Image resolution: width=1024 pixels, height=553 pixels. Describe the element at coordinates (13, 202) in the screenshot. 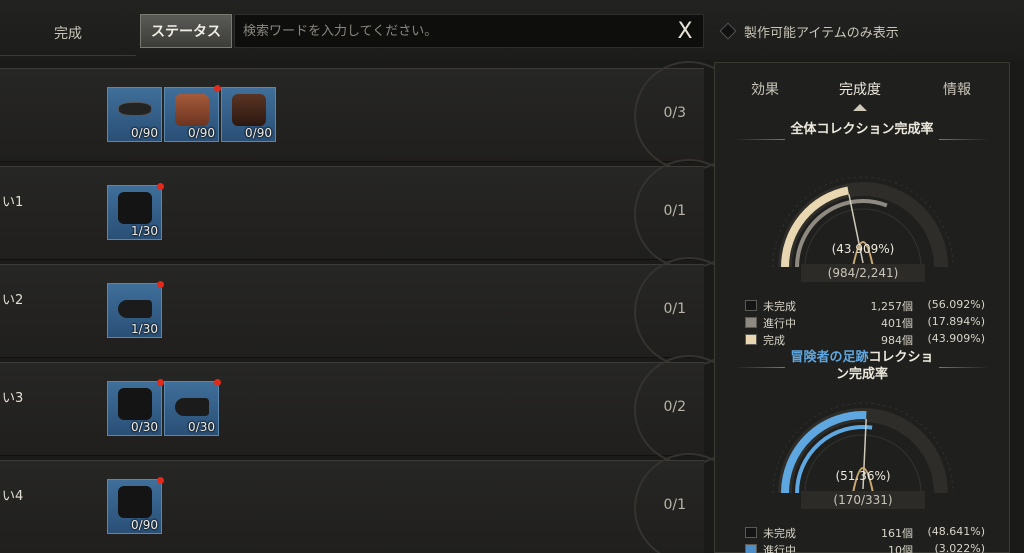

I see `row-label: い1` at that location.